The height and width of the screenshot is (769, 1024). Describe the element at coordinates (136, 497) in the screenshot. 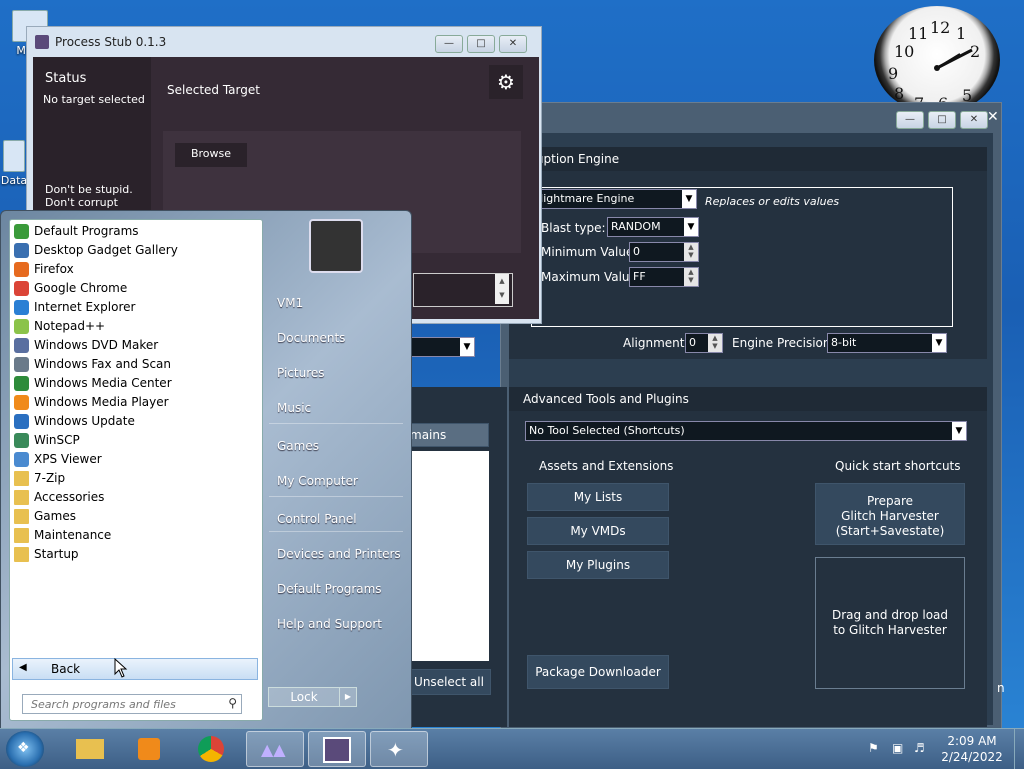

I see `program-item: Accessories` at that location.